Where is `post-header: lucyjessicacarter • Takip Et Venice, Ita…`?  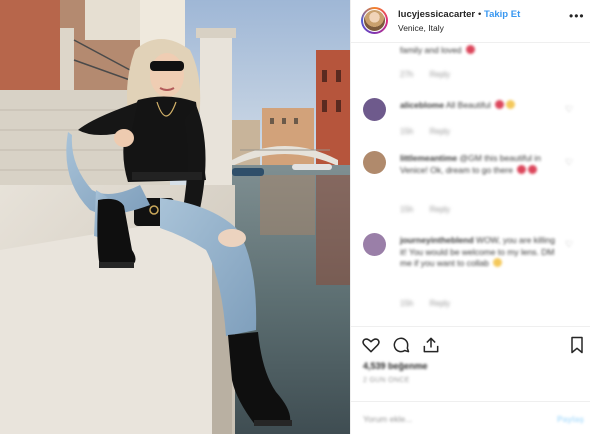 post-header: lucyjessicacarter • Takip Et Venice, Ita… is located at coordinates (470, 21).